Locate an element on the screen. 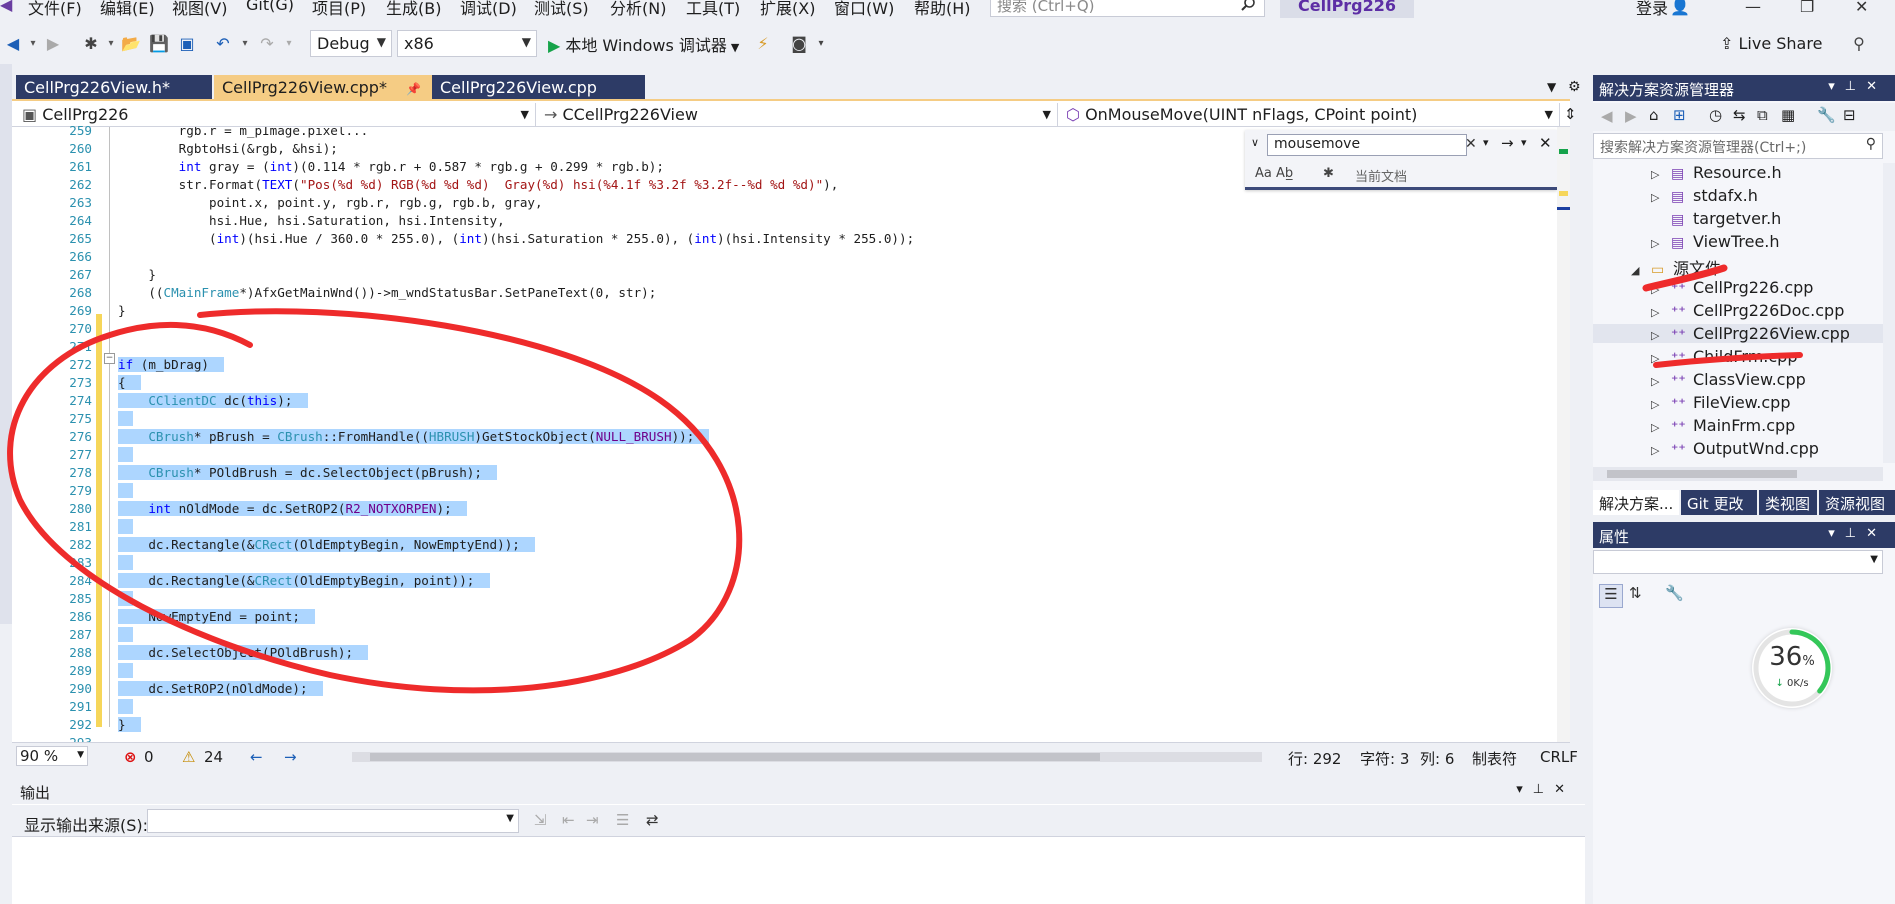 The width and height of the screenshot is (1895, 904). undo-dropdown-icon: ▾ is located at coordinates (245, 43).